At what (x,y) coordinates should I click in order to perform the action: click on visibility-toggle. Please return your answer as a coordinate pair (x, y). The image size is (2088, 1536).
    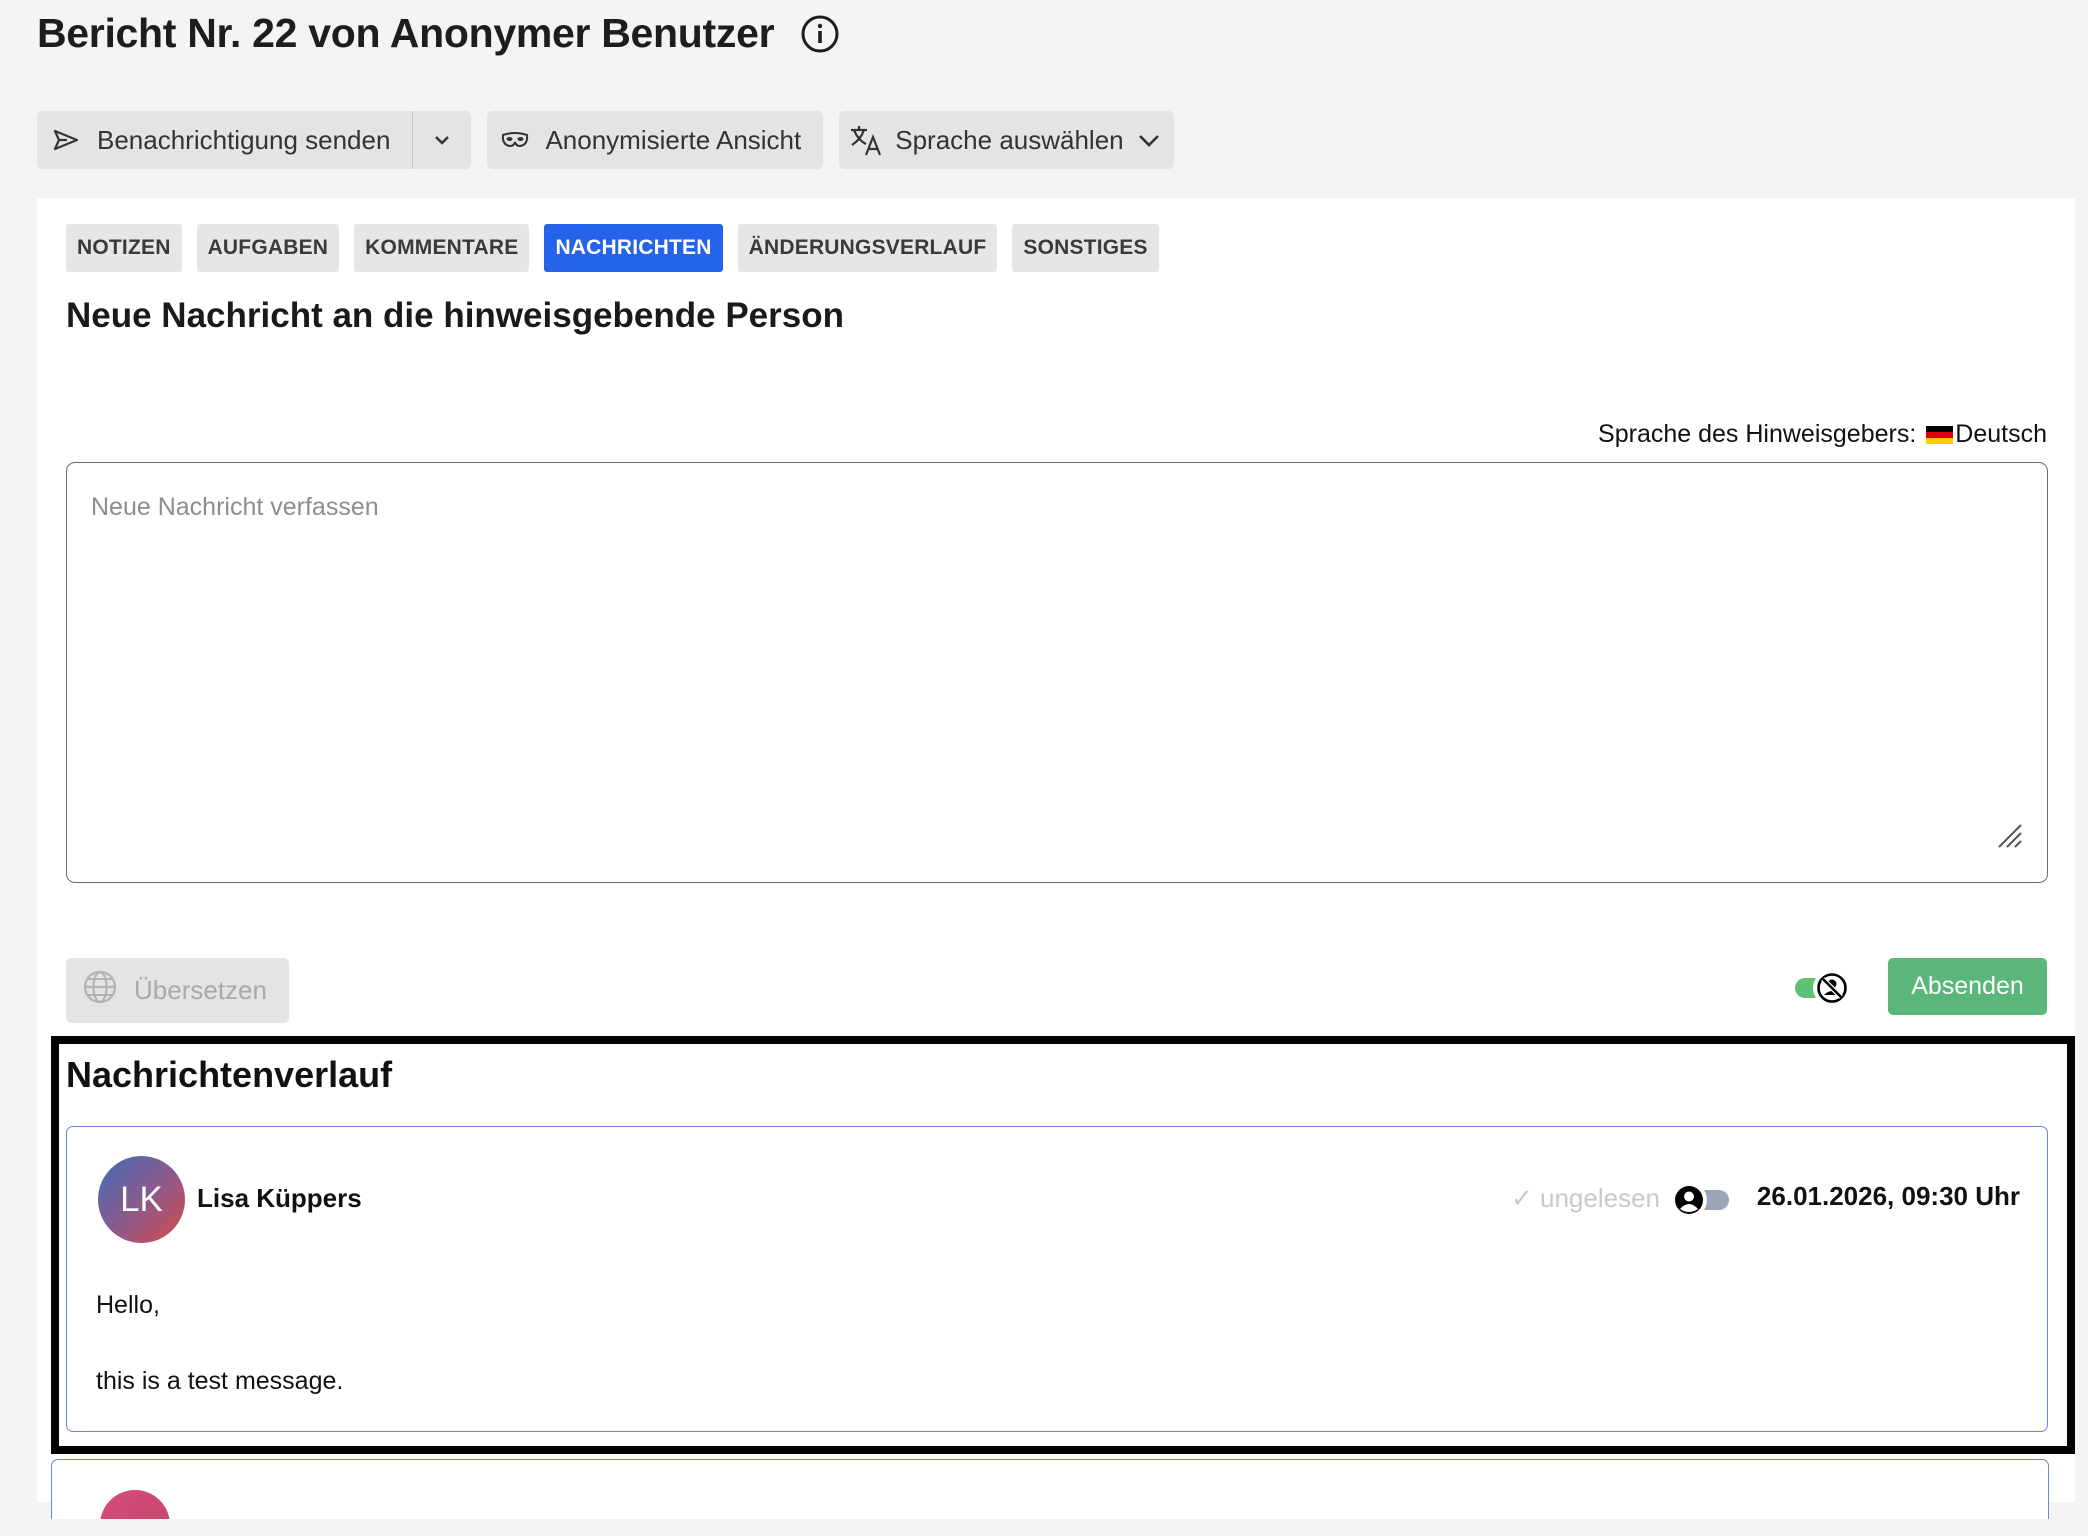
    Looking at the image, I should click on (1826, 988).